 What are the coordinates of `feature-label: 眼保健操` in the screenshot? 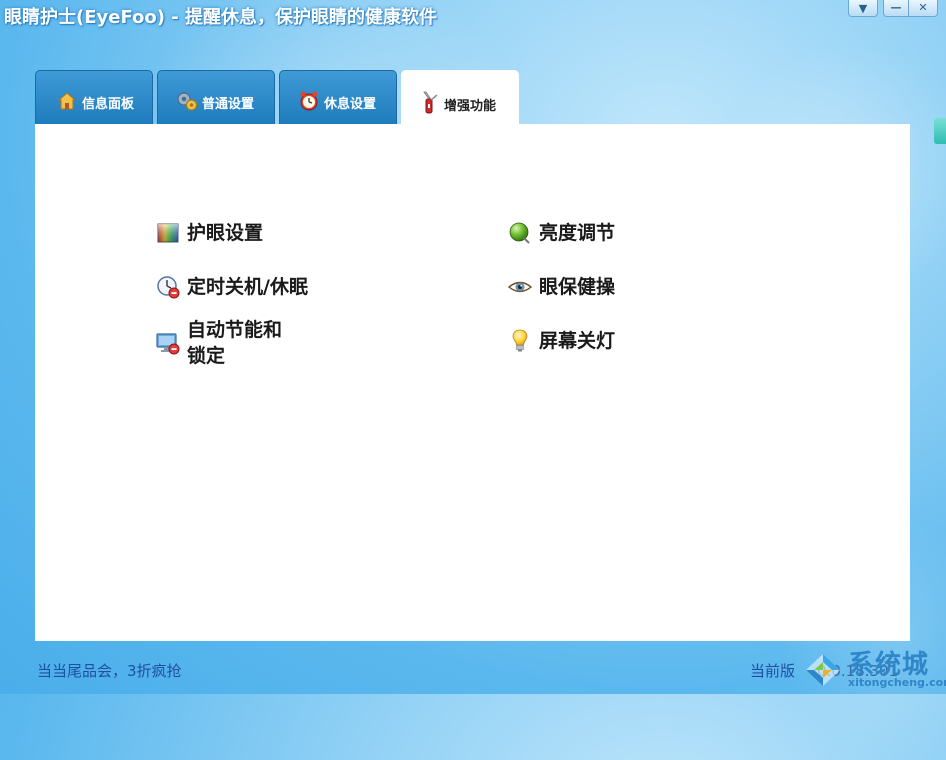 It's located at (577, 287).